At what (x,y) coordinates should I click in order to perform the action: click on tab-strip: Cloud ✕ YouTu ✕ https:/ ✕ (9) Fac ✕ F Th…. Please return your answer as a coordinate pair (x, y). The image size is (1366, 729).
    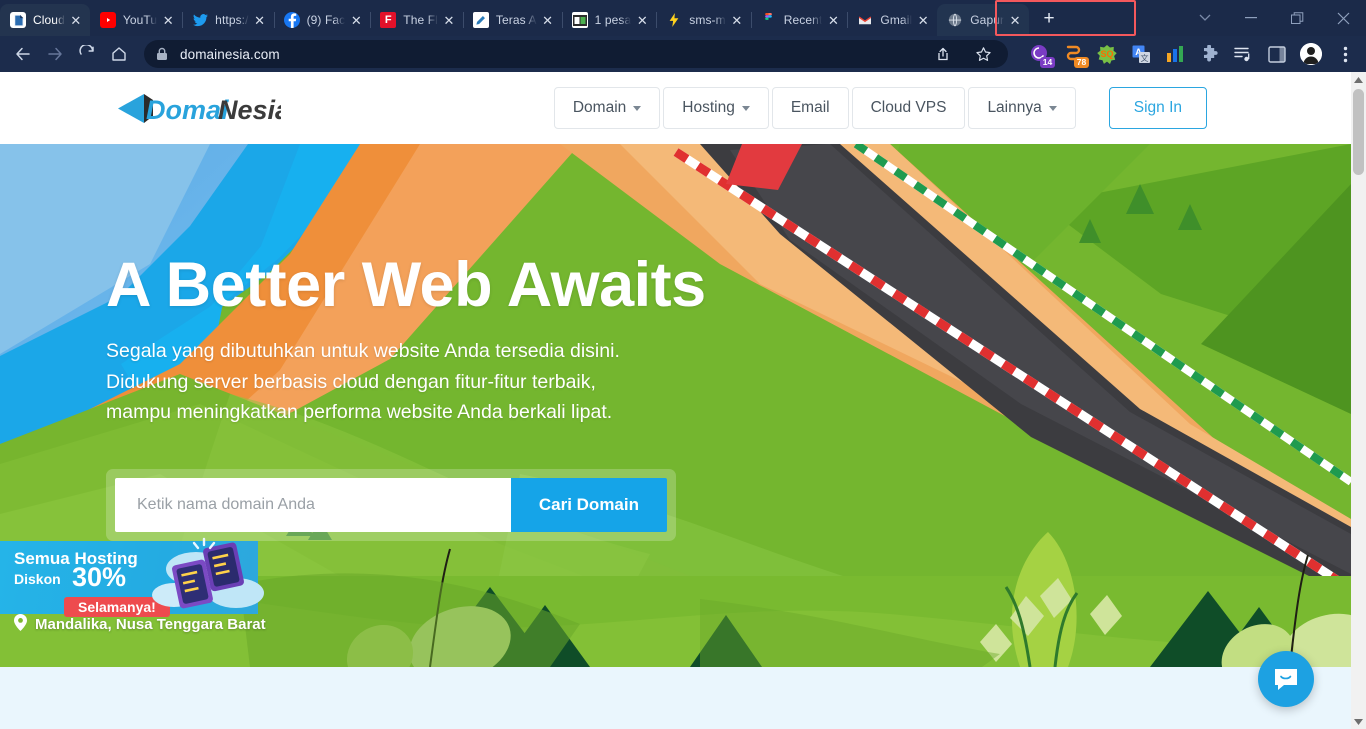
    Looking at the image, I should click on (683, 18).